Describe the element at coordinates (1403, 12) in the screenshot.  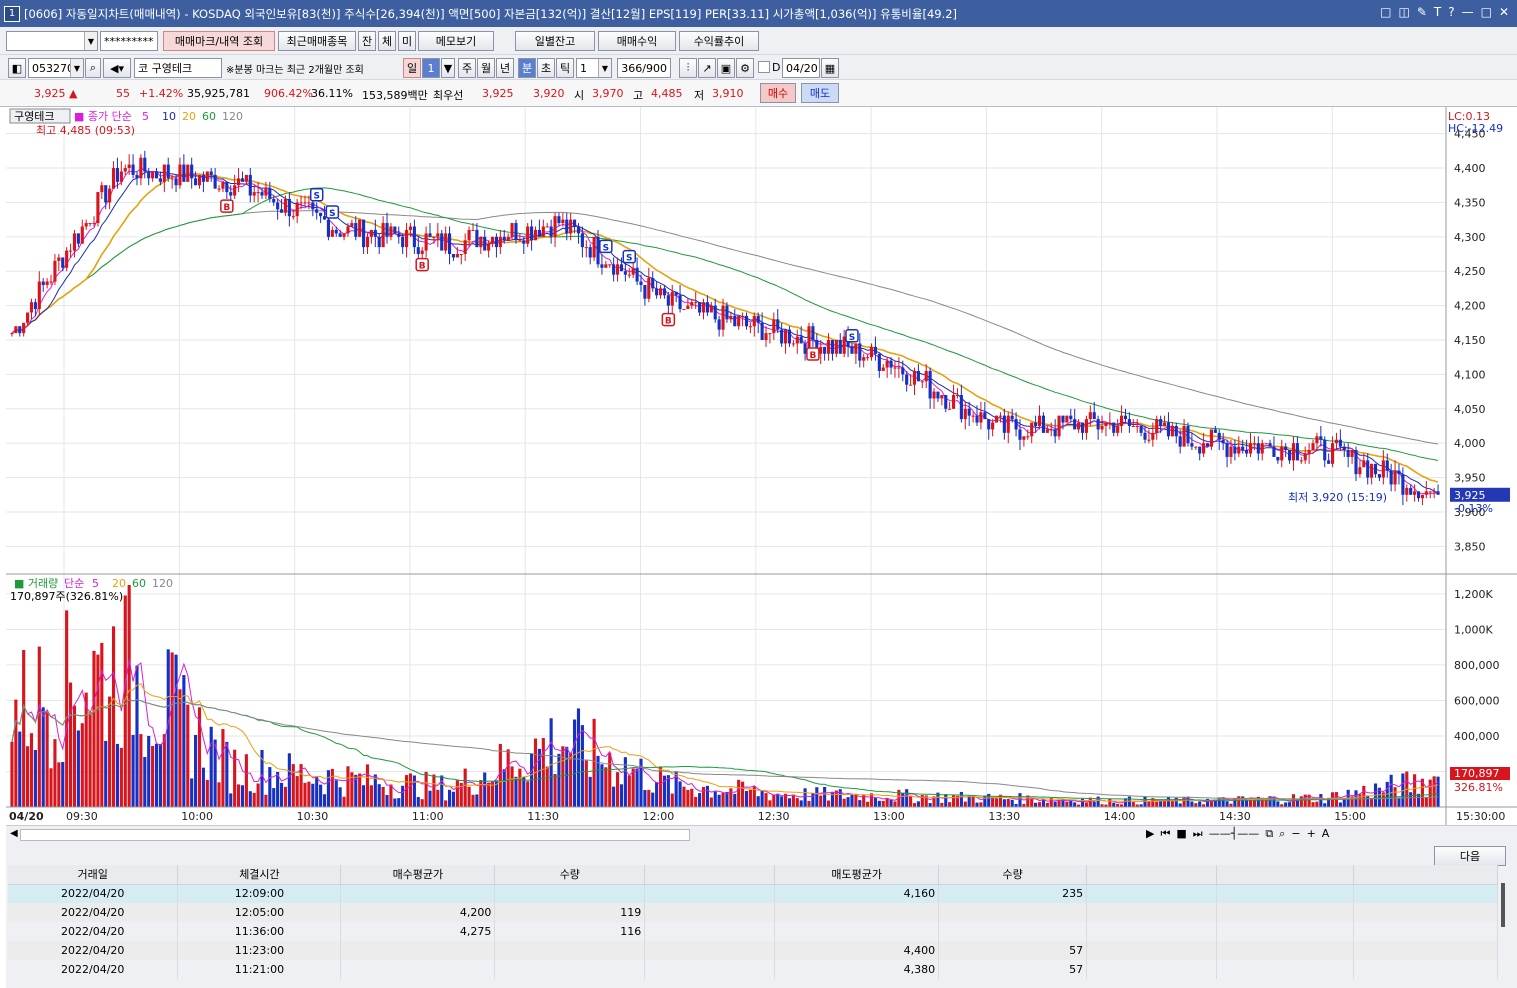
I see `split-icon: ◫` at that location.